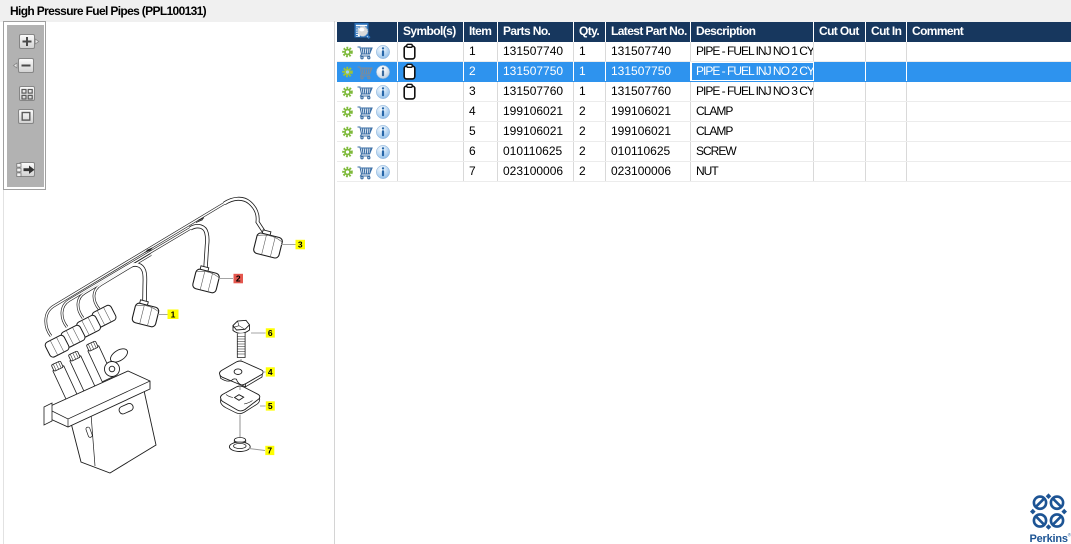 The height and width of the screenshot is (544, 1071). Describe the element at coordinates (270, 372) in the screenshot. I see `svg-text: 4` at that location.